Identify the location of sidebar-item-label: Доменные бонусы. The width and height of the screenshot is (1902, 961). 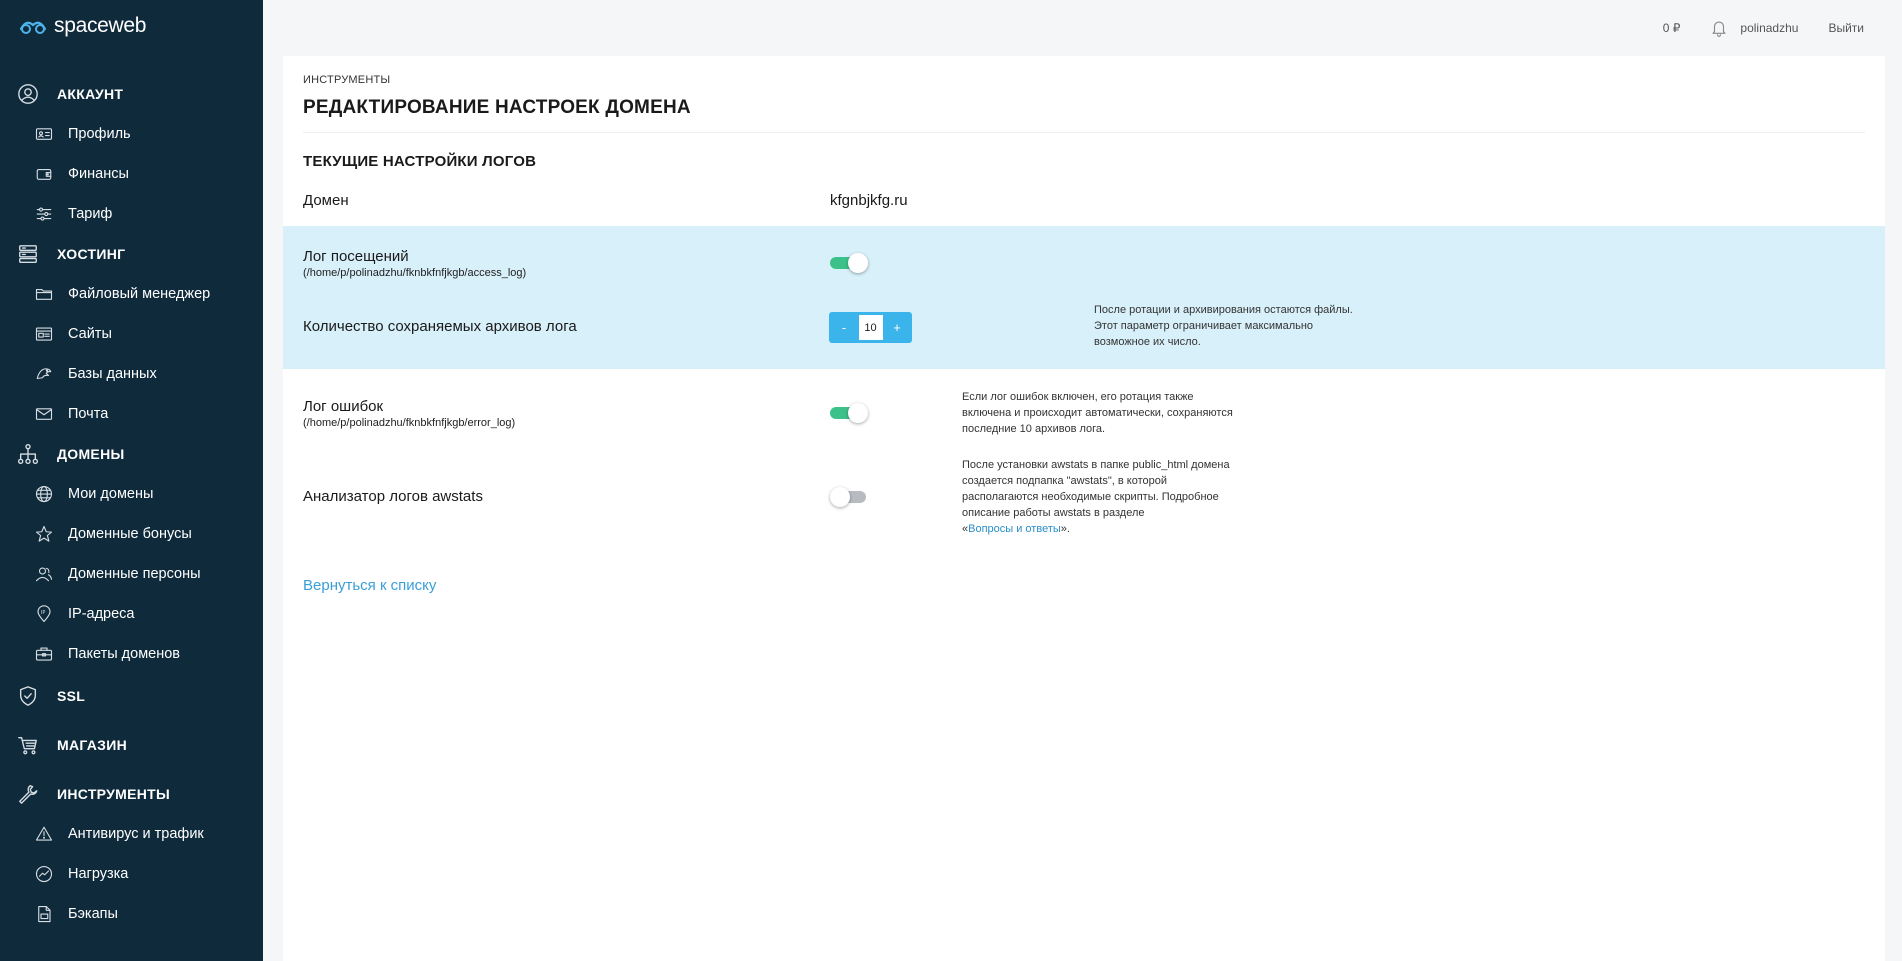
(130, 534).